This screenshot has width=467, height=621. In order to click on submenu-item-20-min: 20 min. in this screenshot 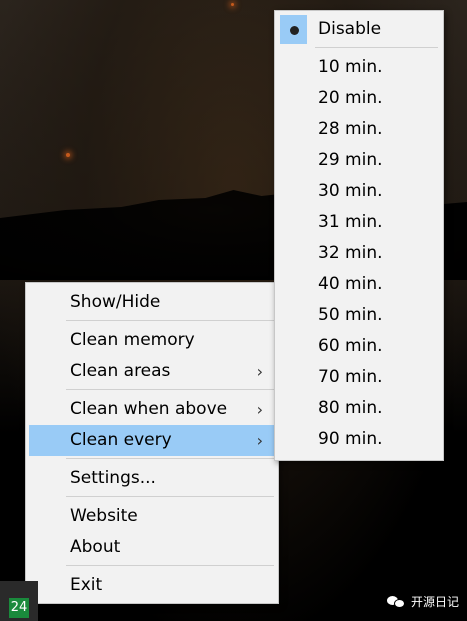, I will do `click(359, 98)`.